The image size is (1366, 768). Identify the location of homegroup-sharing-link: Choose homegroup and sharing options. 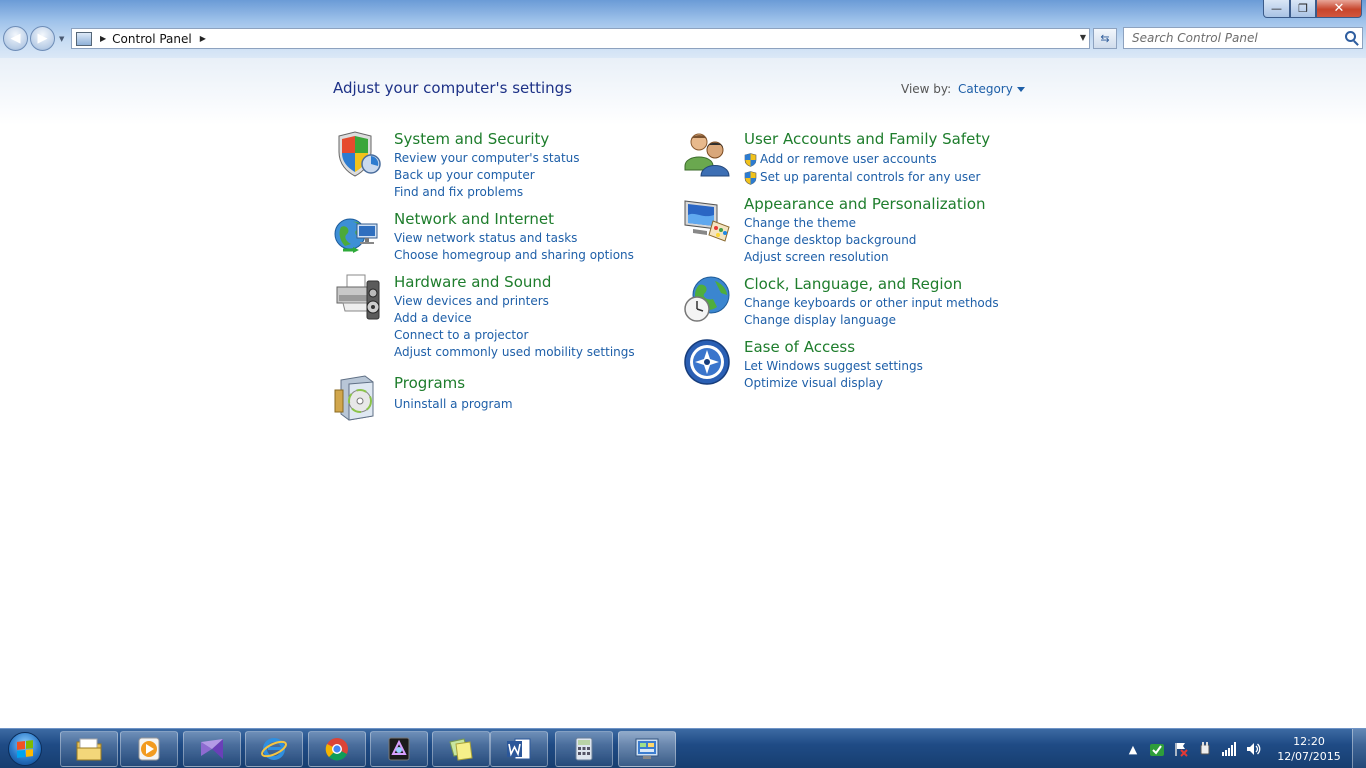
(514, 255).